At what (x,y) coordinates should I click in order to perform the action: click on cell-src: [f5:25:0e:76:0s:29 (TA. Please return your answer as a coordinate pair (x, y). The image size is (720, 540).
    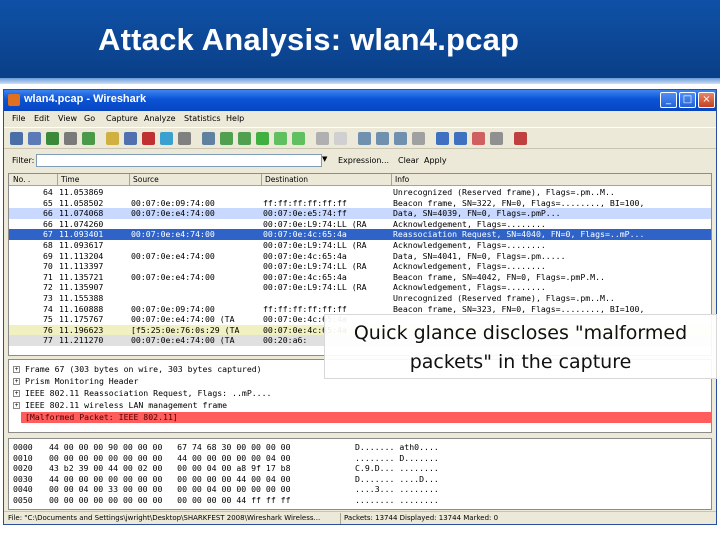
    Looking at the image, I should click on (185, 329).